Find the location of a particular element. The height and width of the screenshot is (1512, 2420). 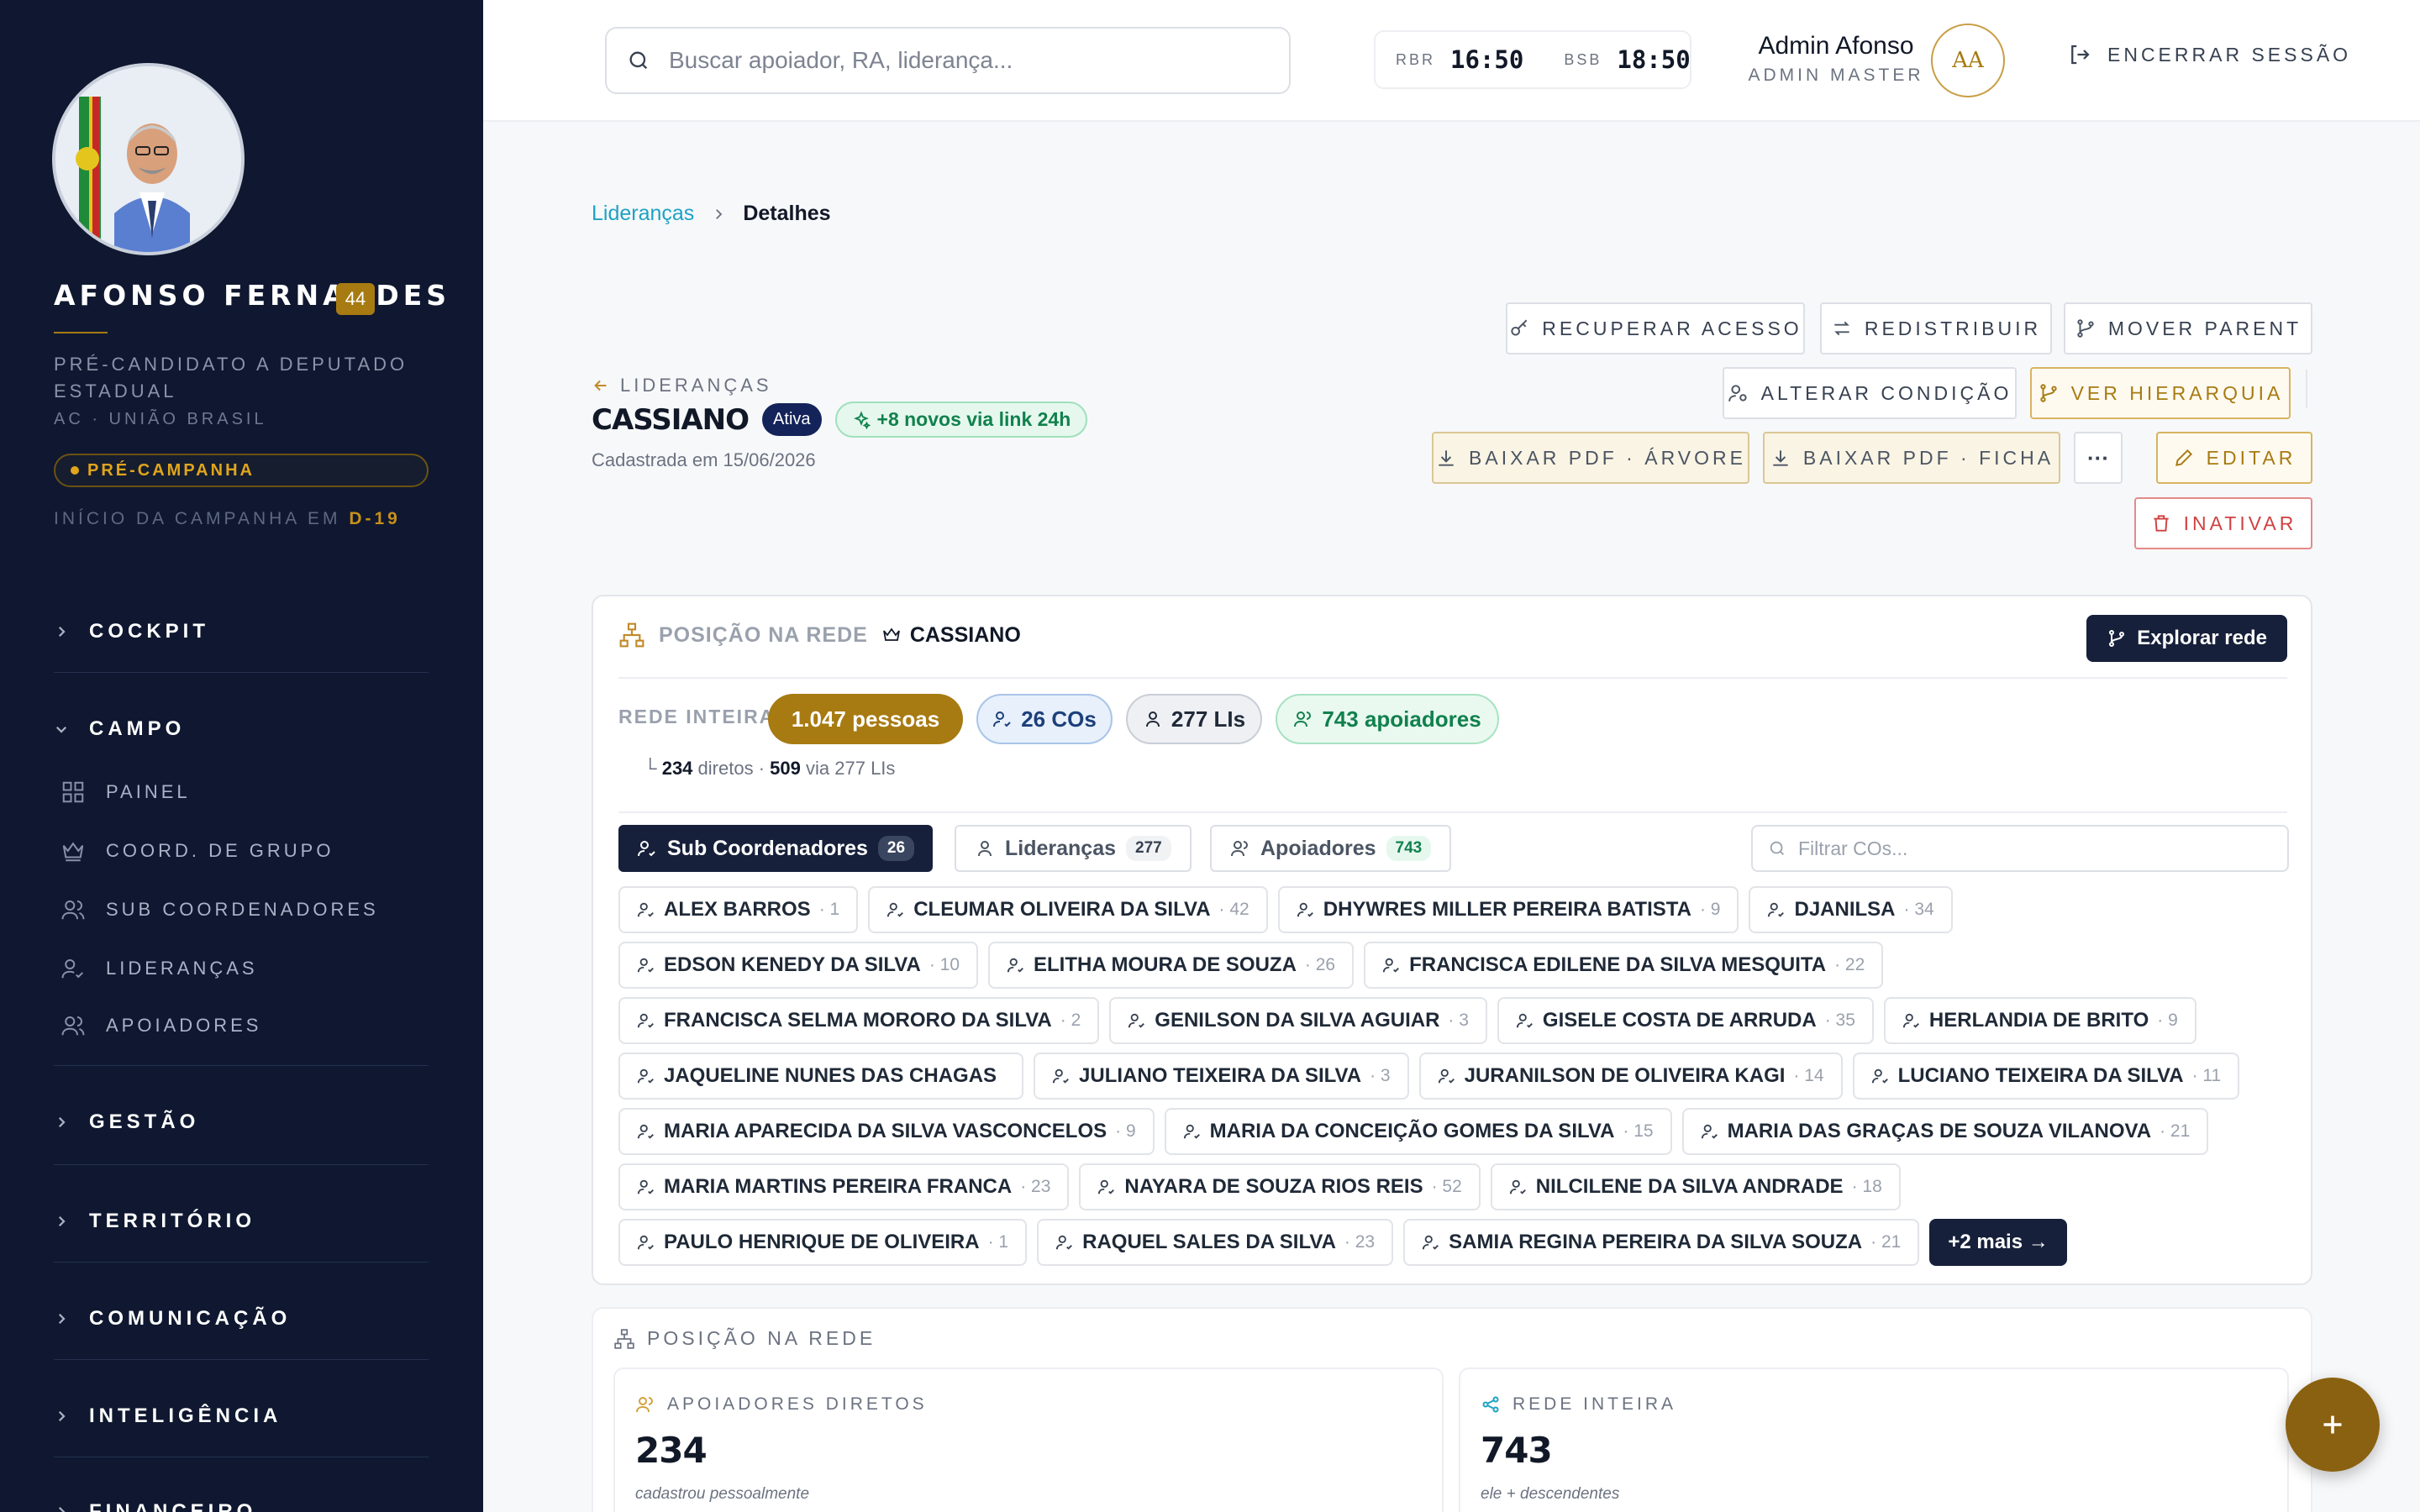

coordinator-chip: NILCILENE DA SILVA ANDRADE · 18 is located at coordinates (1695, 1186).